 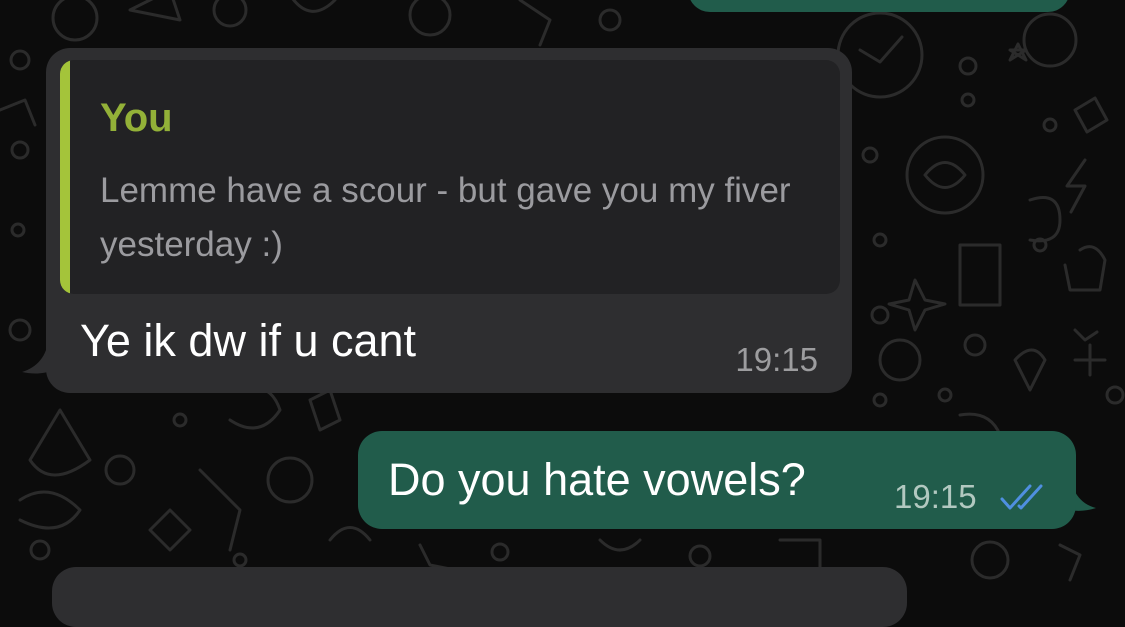 What do you see at coordinates (776, 359) in the screenshot?
I see `incoming-message-time: 19:15` at bounding box center [776, 359].